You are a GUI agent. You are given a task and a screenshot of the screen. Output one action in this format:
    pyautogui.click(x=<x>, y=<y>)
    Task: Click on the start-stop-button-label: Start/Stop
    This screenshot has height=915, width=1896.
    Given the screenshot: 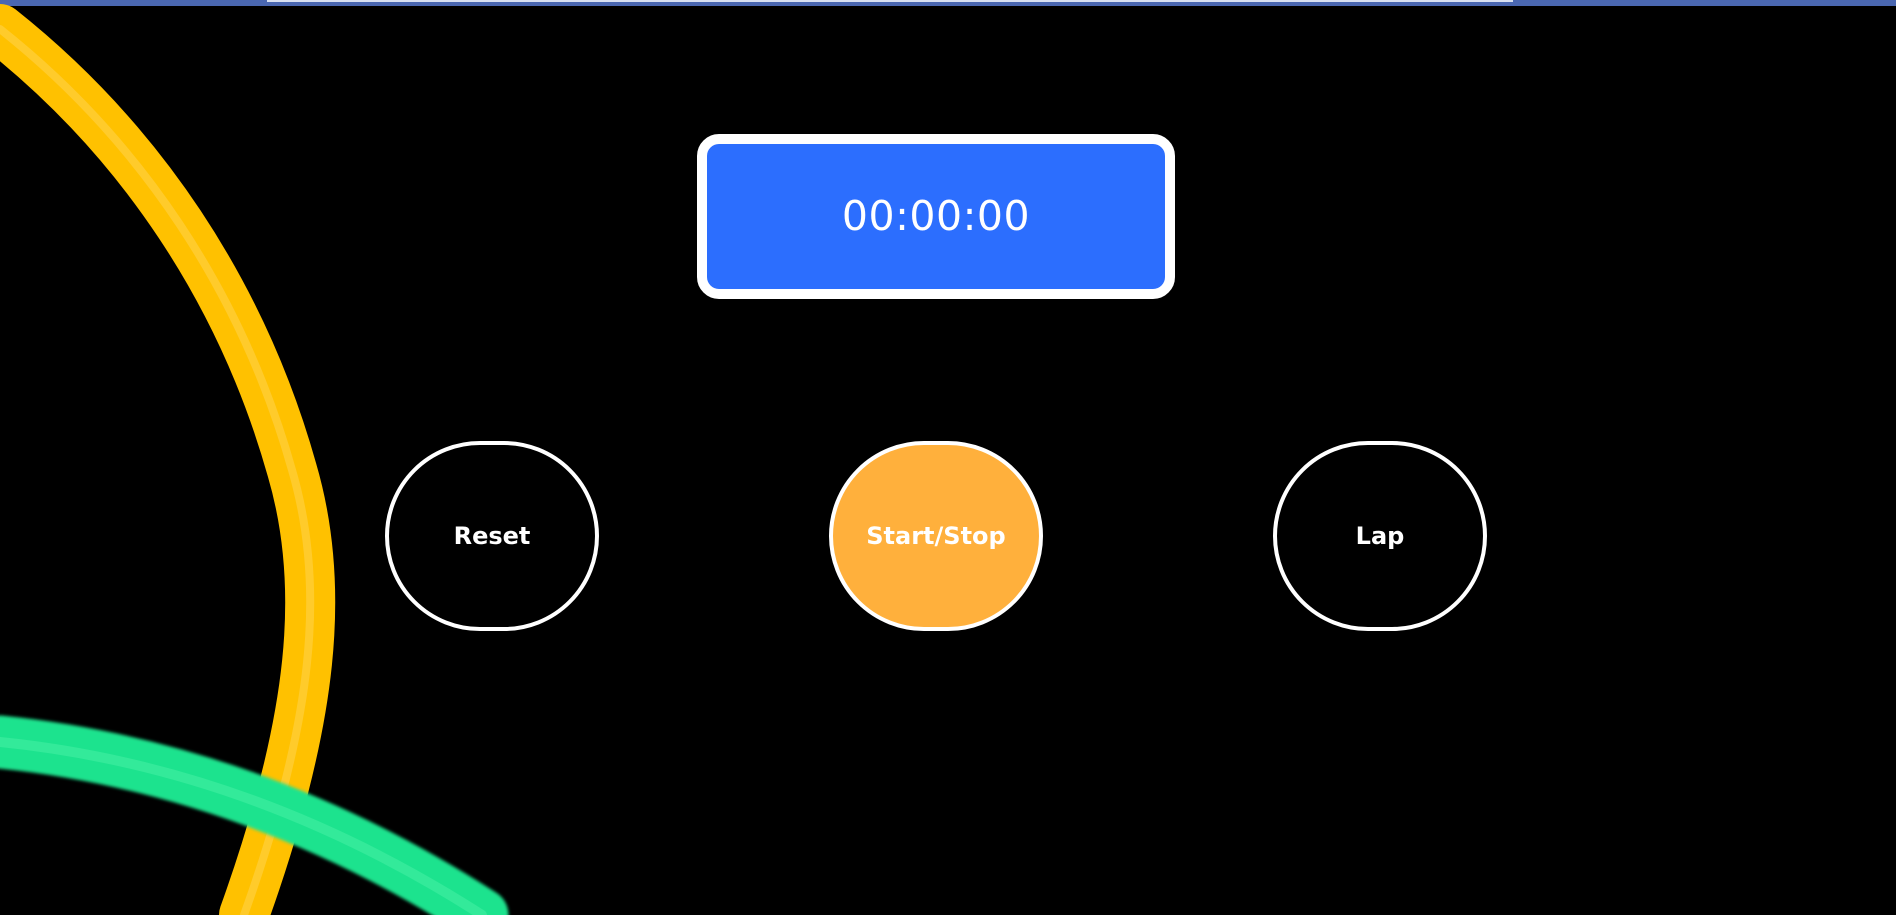 What is the action you would take?
    pyautogui.click(x=936, y=536)
    